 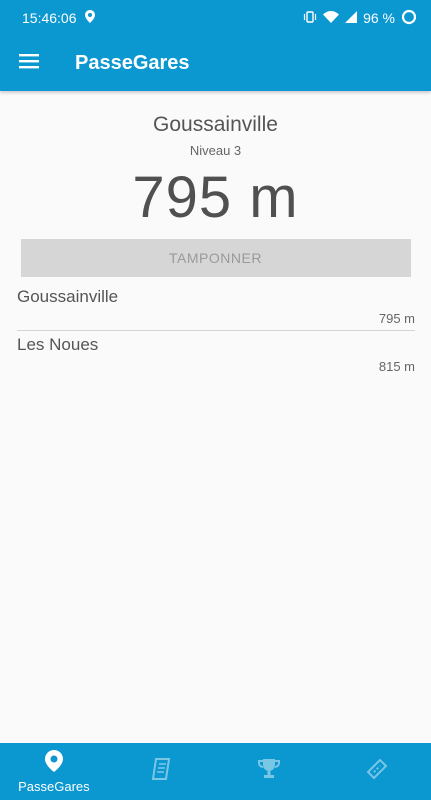 What do you see at coordinates (379, 18) in the screenshot?
I see `battery-text: 96 %` at bounding box center [379, 18].